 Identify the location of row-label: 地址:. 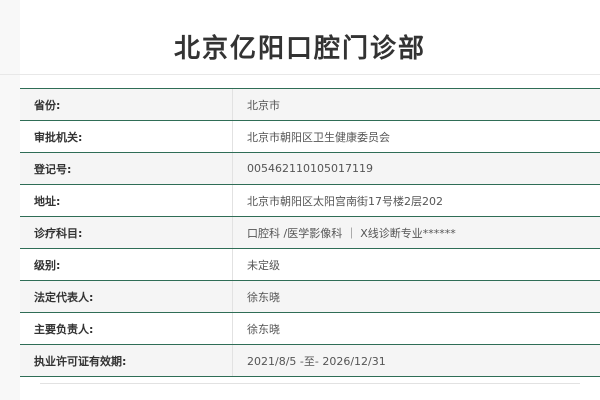
(47, 201).